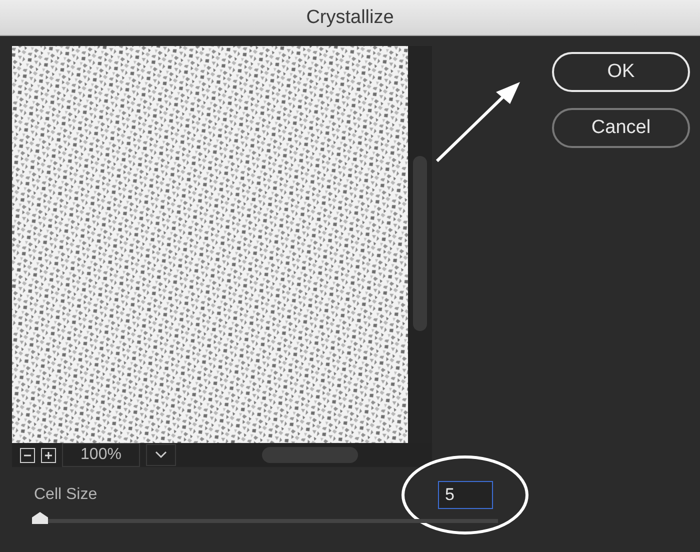 This screenshot has width=700, height=552. Describe the element at coordinates (66, 495) in the screenshot. I see `cell-size-label: Cell Size` at that location.